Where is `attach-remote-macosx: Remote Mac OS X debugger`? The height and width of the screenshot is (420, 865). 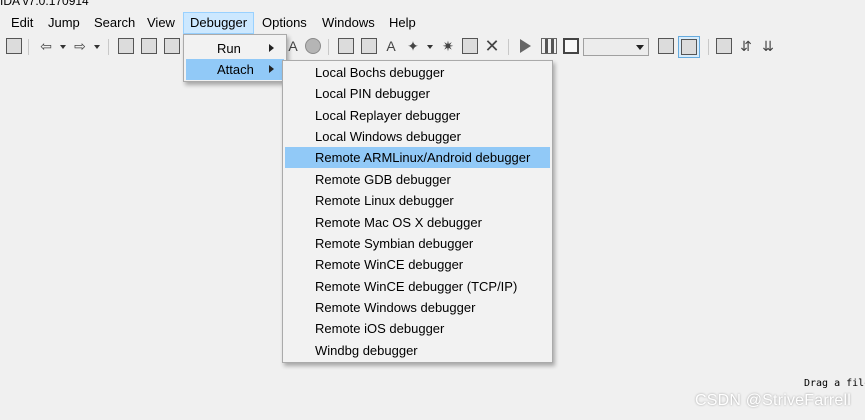 attach-remote-macosx: Remote Mac OS X debugger is located at coordinates (417, 222).